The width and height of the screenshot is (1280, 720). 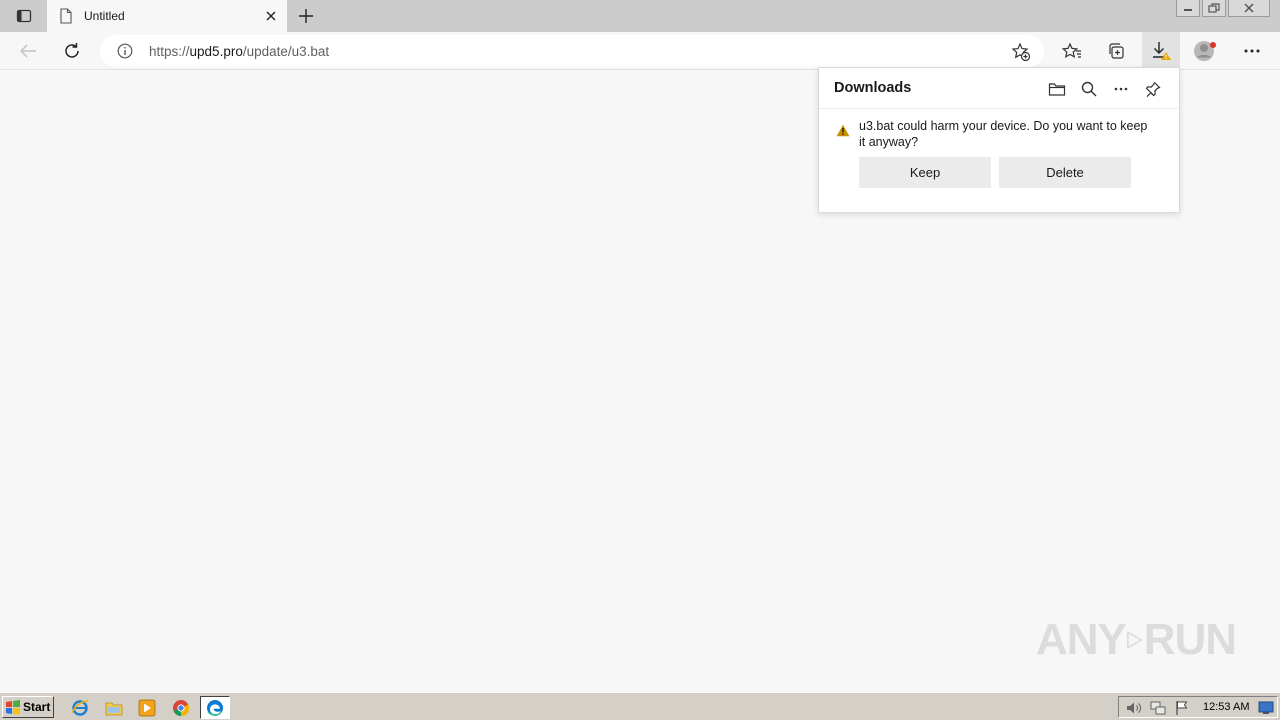 What do you see at coordinates (640, 706) in the screenshot?
I see `taskbar: Start 12:53 AM` at bounding box center [640, 706].